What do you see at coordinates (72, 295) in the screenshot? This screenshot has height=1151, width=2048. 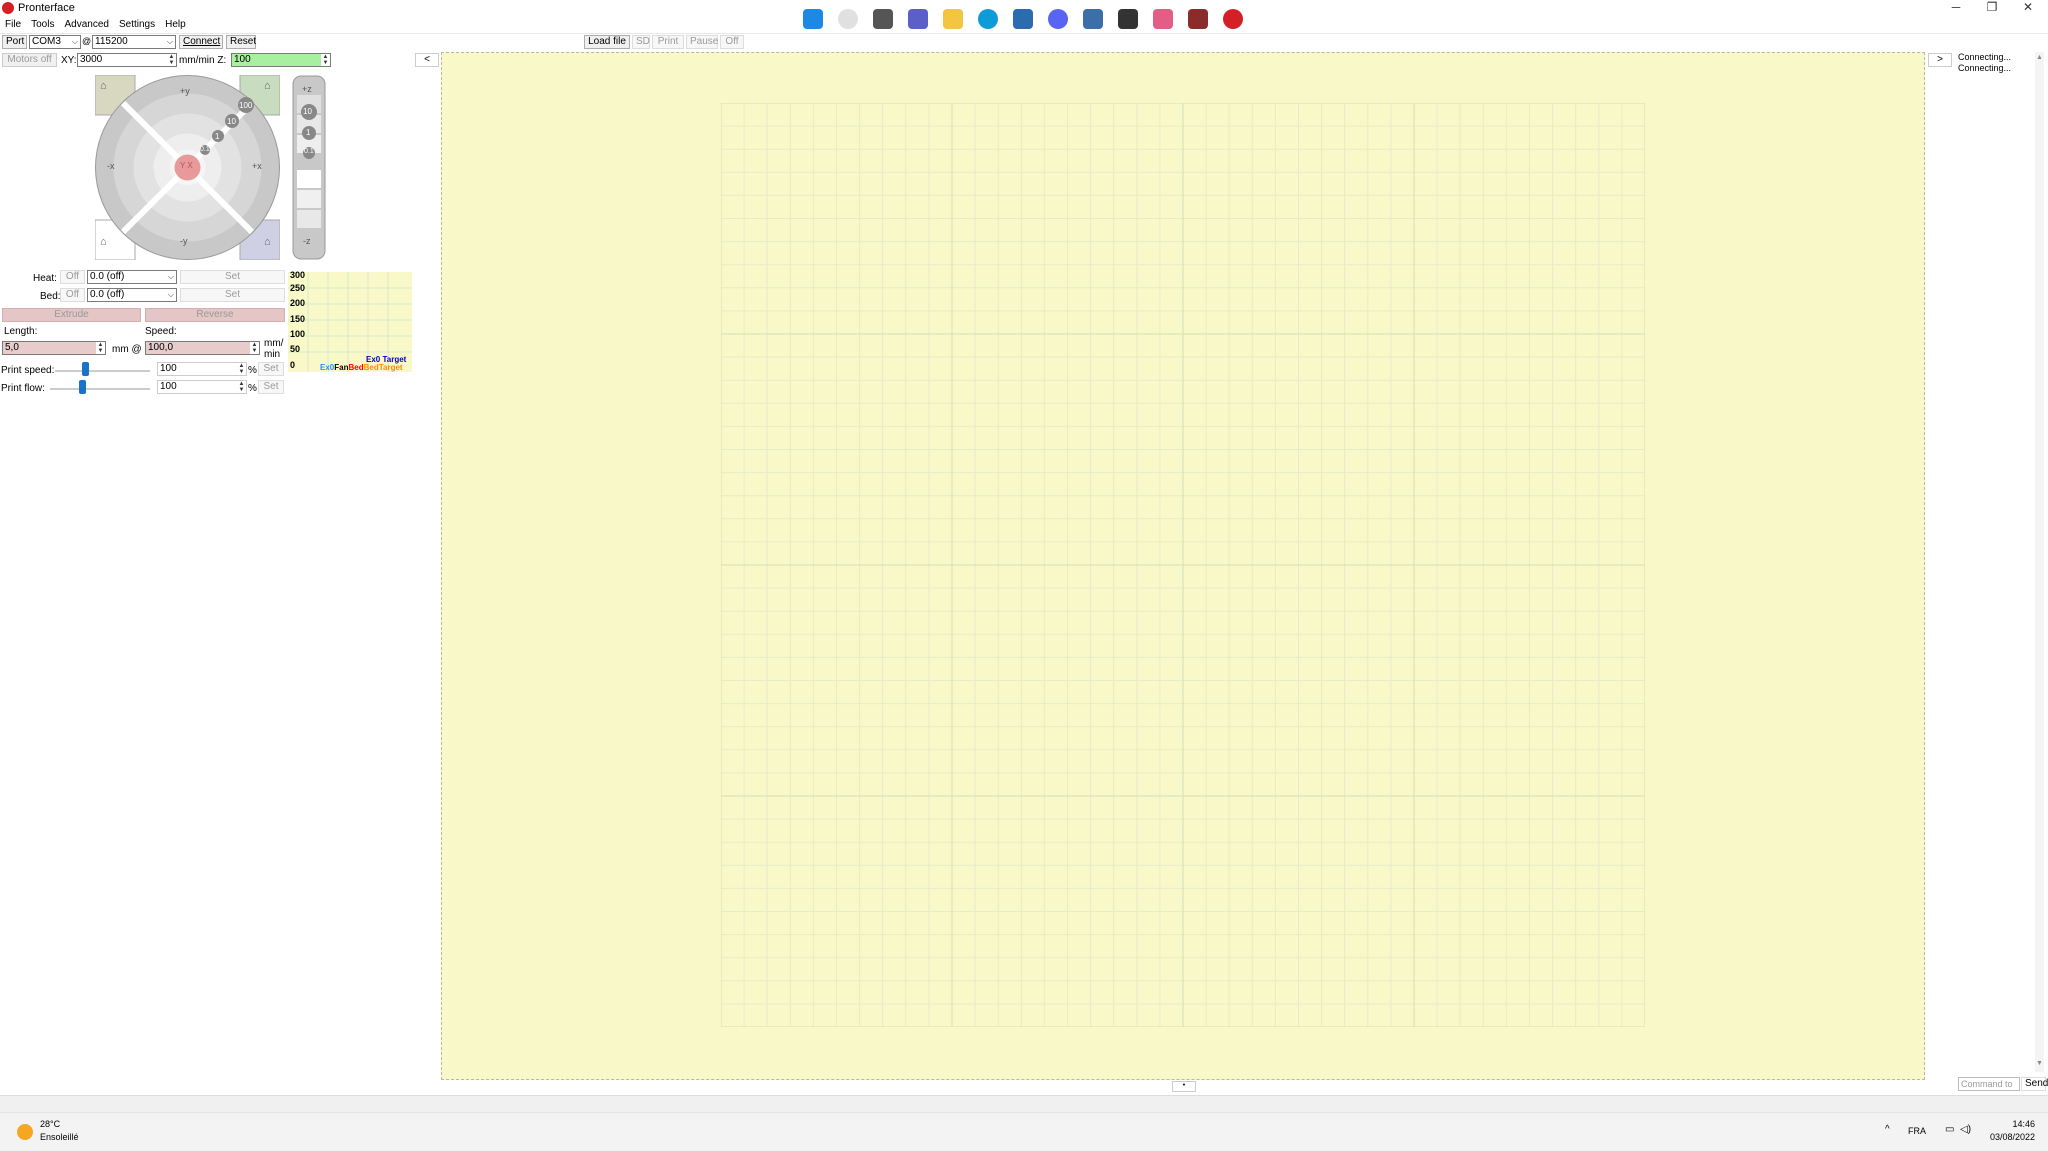 I see `bed-off-button: Off` at bounding box center [72, 295].